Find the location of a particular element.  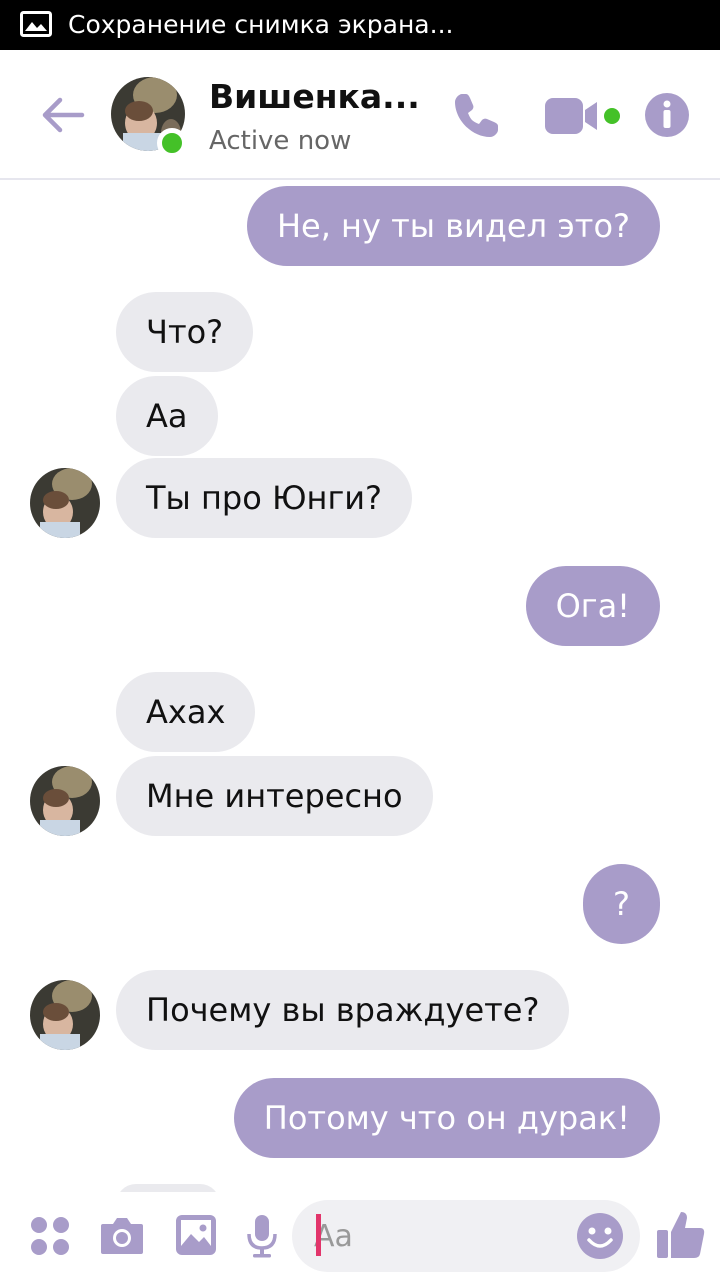

apps-grid-icon is located at coordinates (50, 1236).